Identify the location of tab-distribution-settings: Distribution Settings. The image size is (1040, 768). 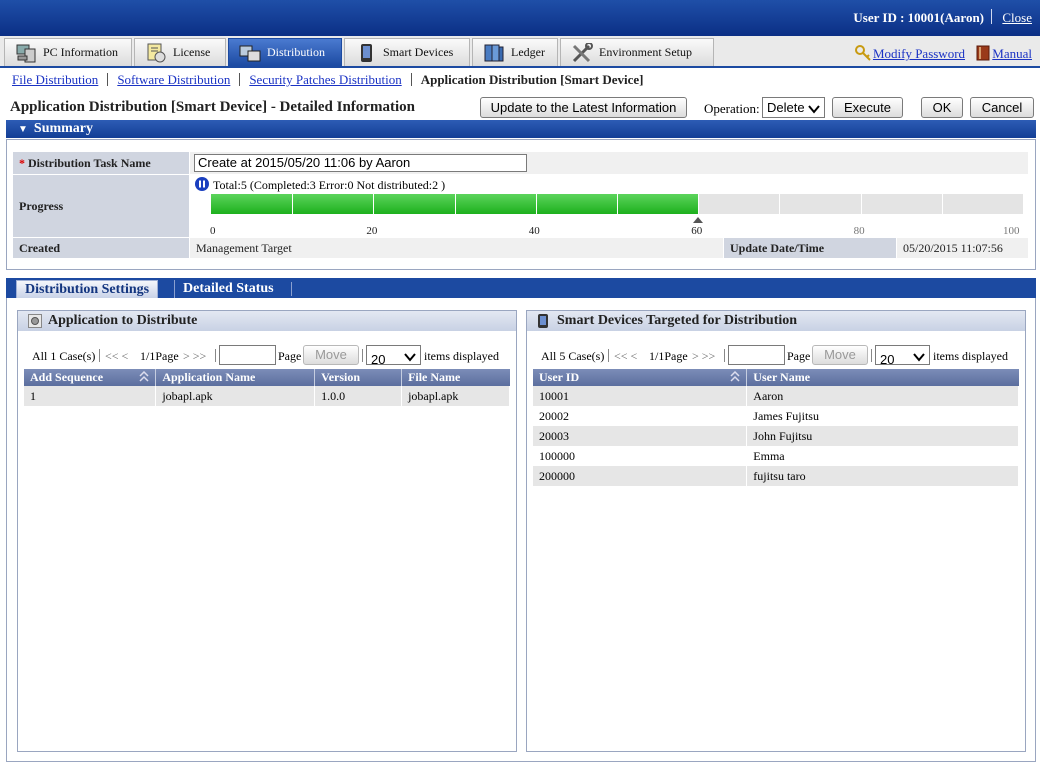
(87, 289).